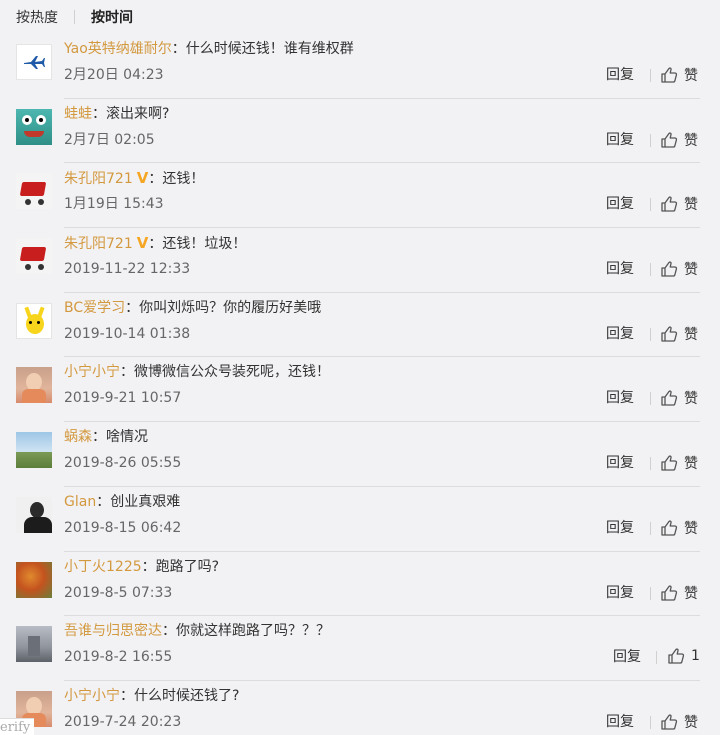 This screenshot has width=720, height=735. Describe the element at coordinates (123, 463) in the screenshot. I see `comment-time: 2019-8-26 05:55` at that location.